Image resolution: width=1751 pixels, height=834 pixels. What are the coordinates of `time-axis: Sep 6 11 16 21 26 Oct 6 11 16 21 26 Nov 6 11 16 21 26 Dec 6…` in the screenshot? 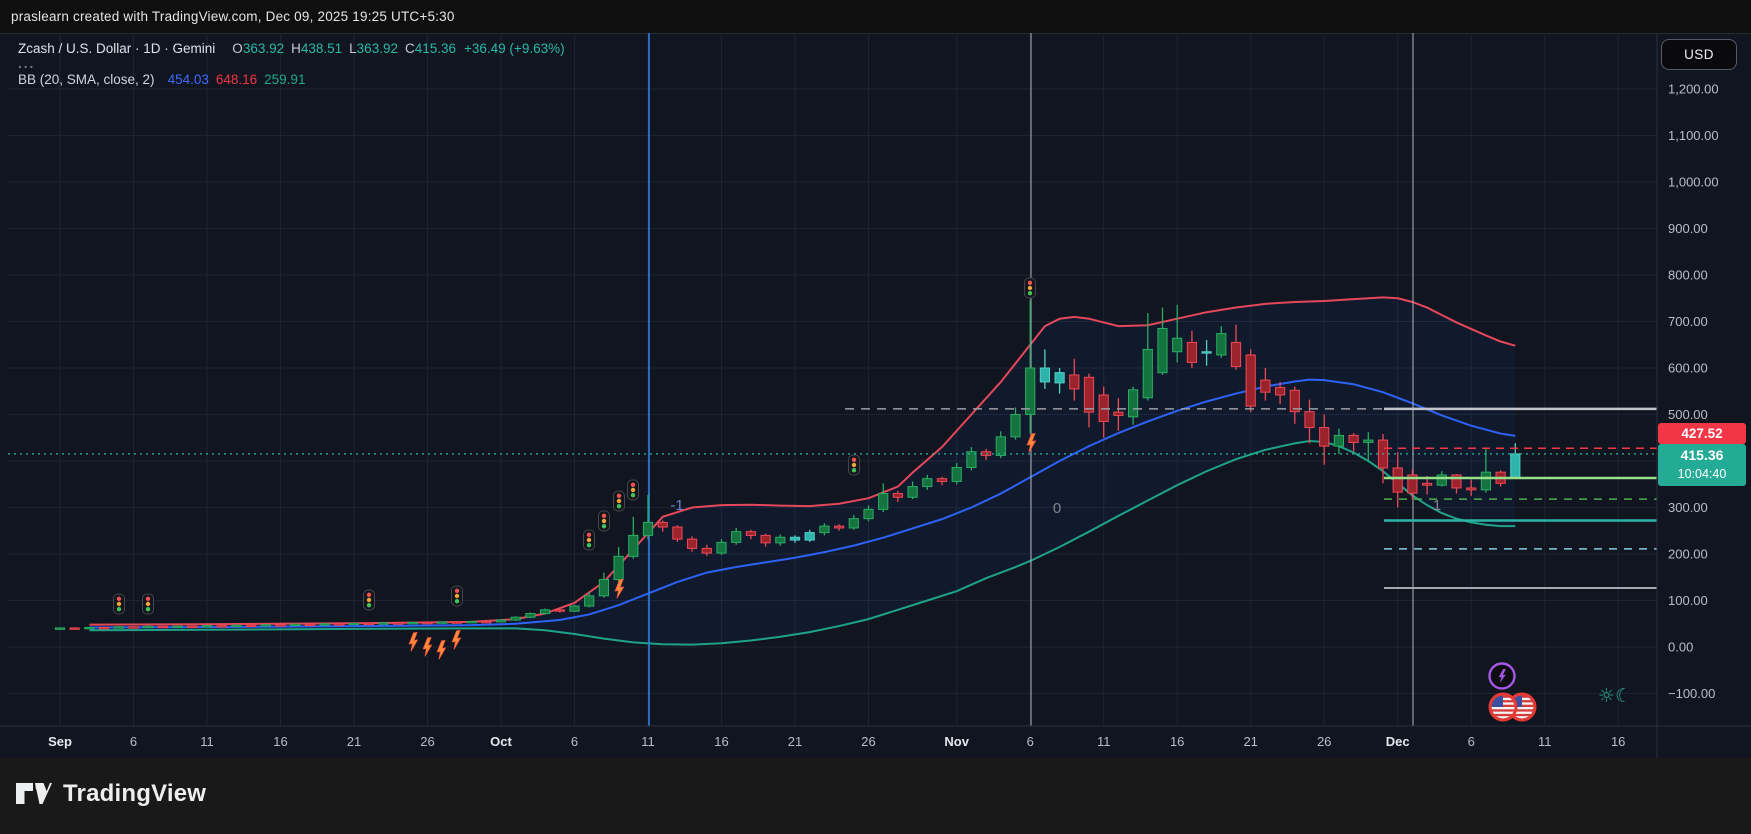 It's located at (836, 741).